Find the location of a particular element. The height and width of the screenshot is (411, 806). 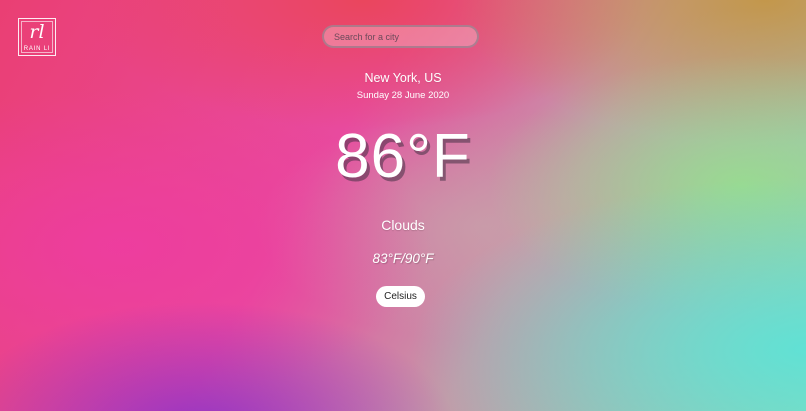

logo: rl RAIN LI is located at coordinates (37, 37).